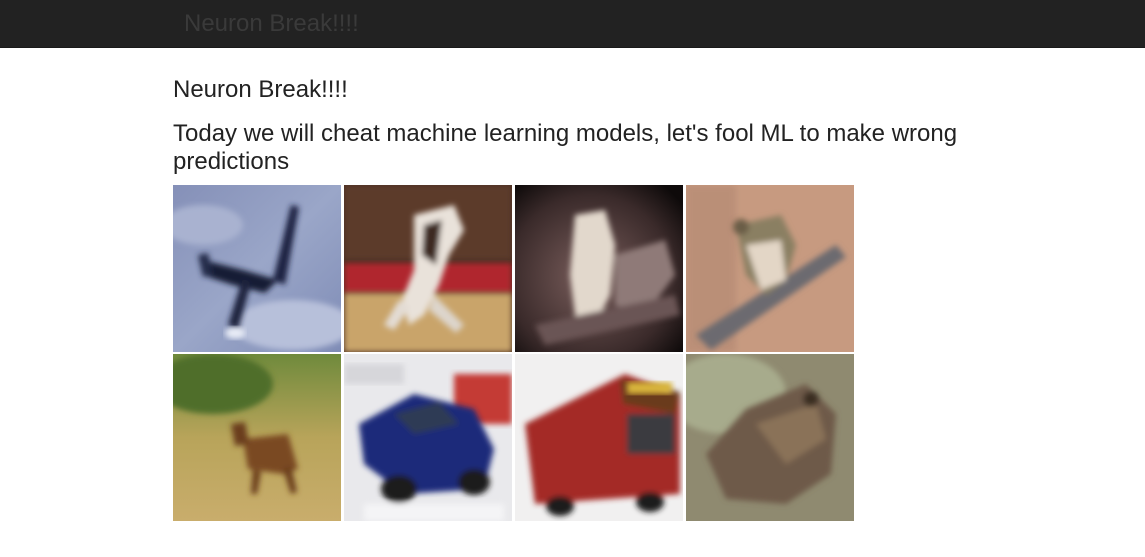 The width and height of the screenshot is (1145, 557). I want to click on frog-image, so click(770, 437).